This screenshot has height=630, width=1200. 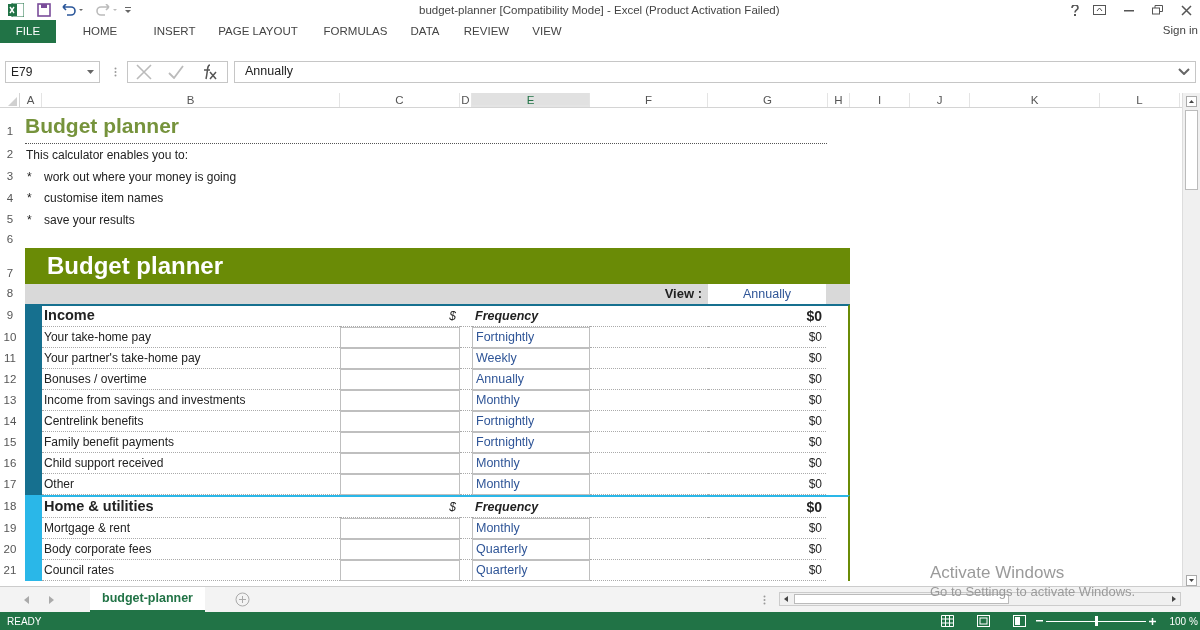 I want to click on view-dropdown: Annually, so click(x=767, y=294).